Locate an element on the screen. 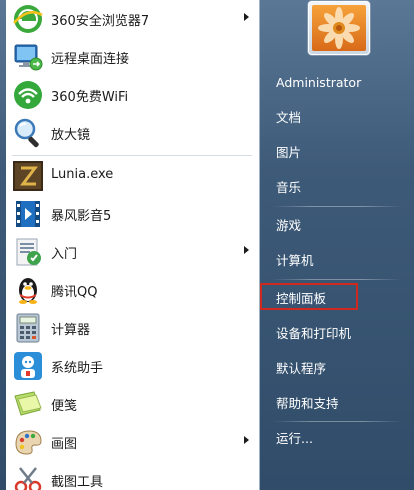 The image size is (414, 490). program-label: 腾讯QQ is located at coordinates (74, 292).